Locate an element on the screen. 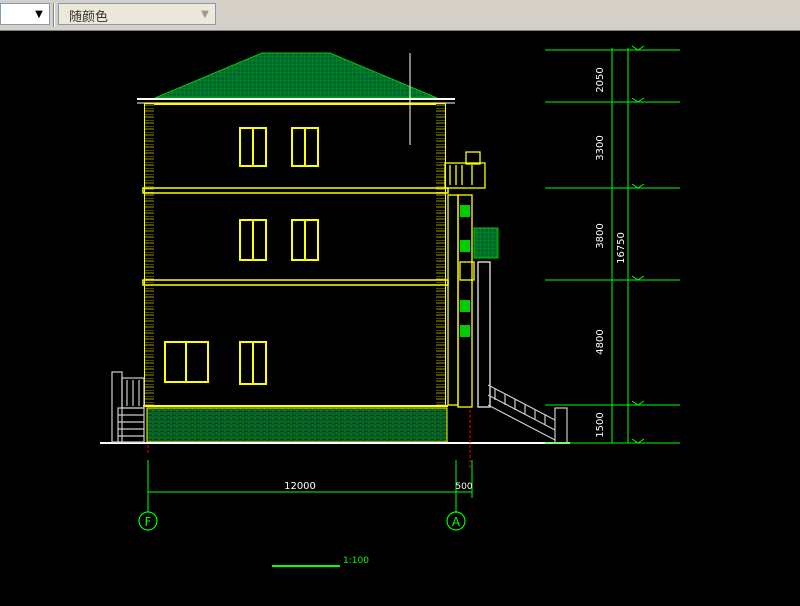 This screenshot has height=606, width=800. balcony-top is located at coordinates (465, 170).